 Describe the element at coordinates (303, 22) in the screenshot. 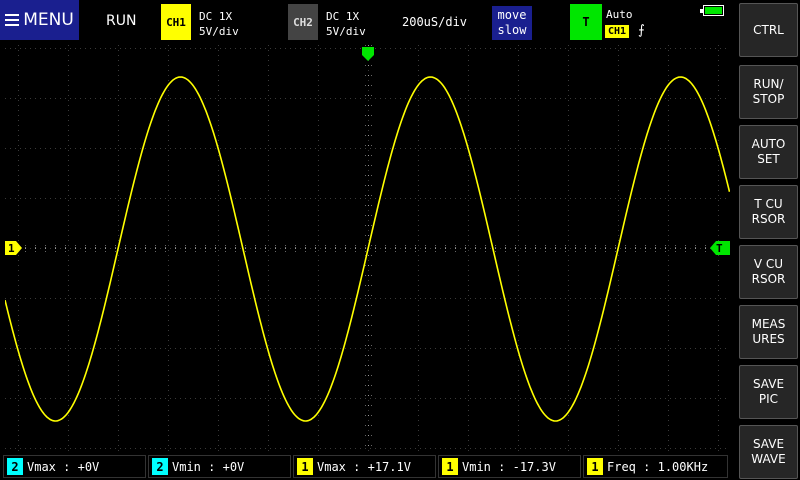

I see `ch2-tag: CH2` at that location.